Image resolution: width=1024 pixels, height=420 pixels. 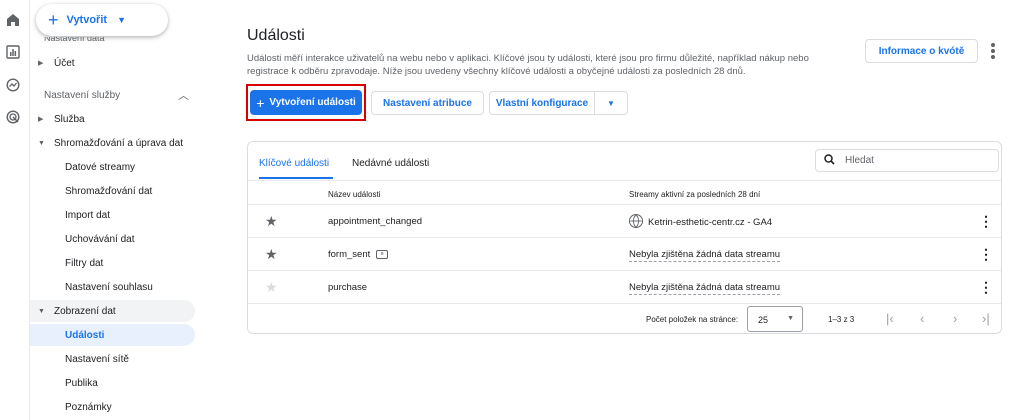 What do you see at coordinates (312, 102) in the screenshot?
I see `create-event-label: Vytvoření události` at bounding box center [312, 102].